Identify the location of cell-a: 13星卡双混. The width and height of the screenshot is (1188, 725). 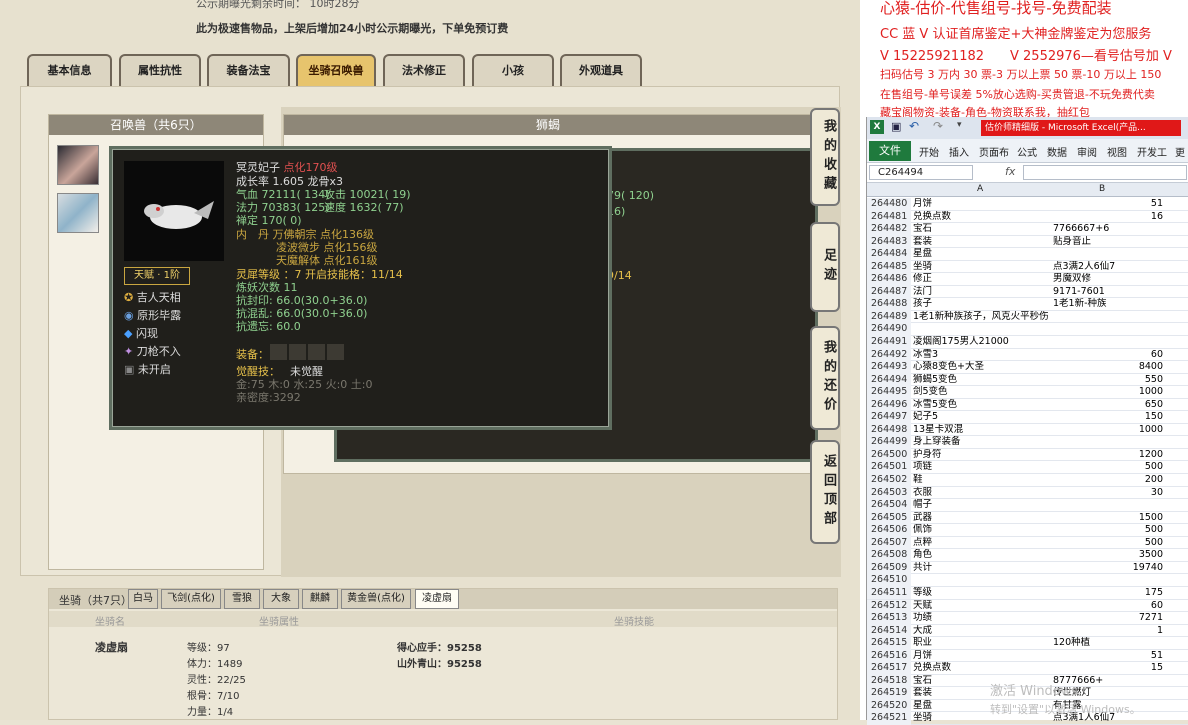
(981, 430).